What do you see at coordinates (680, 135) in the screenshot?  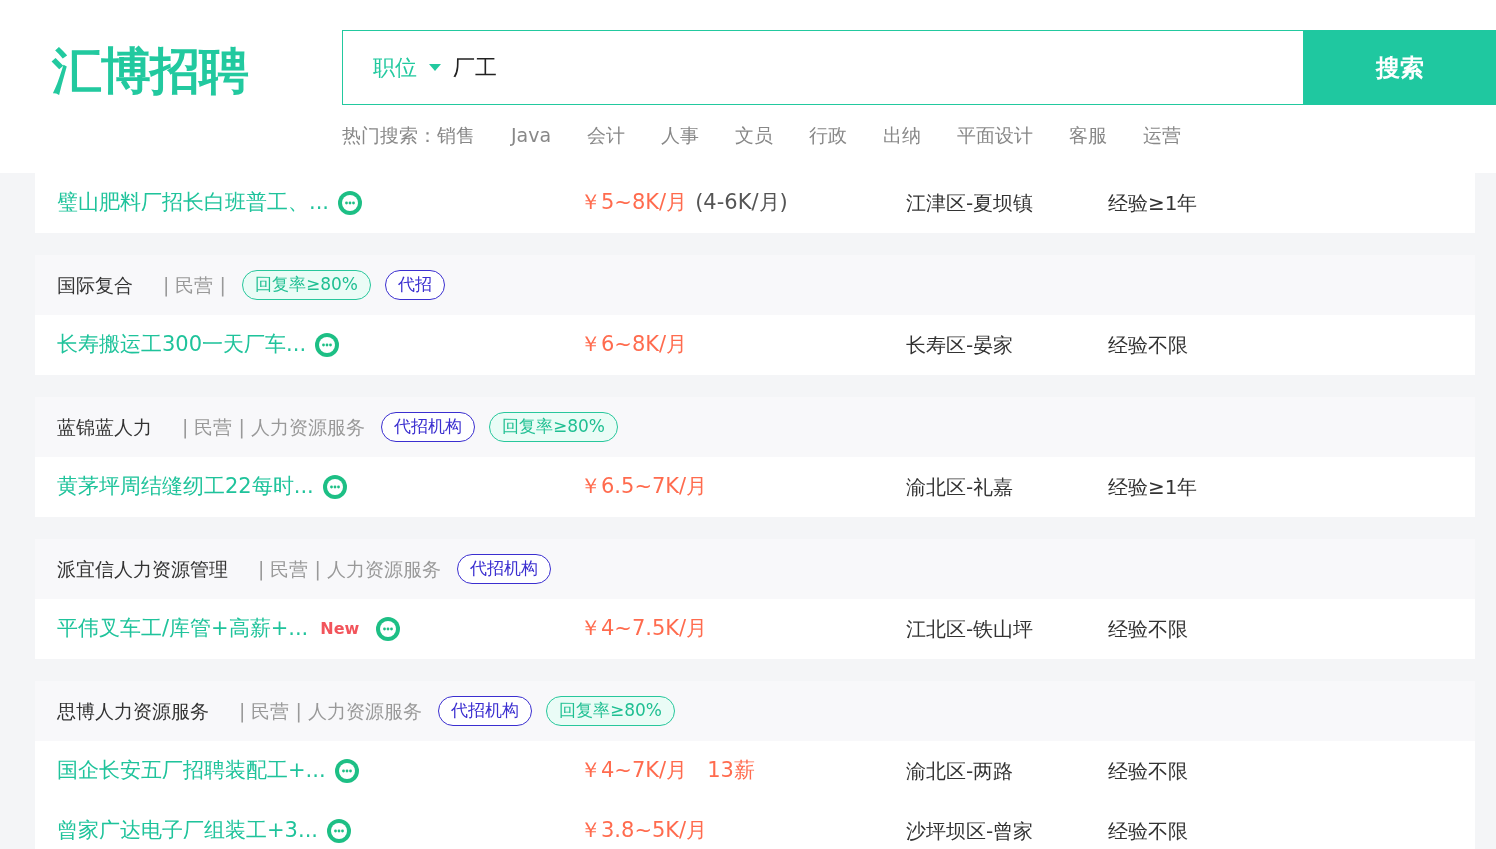 I see `hot-search-link: 人事` at bounding box center [680, 135].